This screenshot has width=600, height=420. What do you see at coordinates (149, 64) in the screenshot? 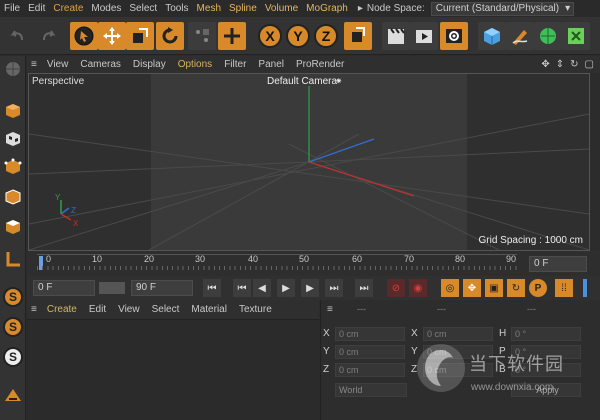
I see `viewport-menu-display: Display` at bounding box center [149, 64].